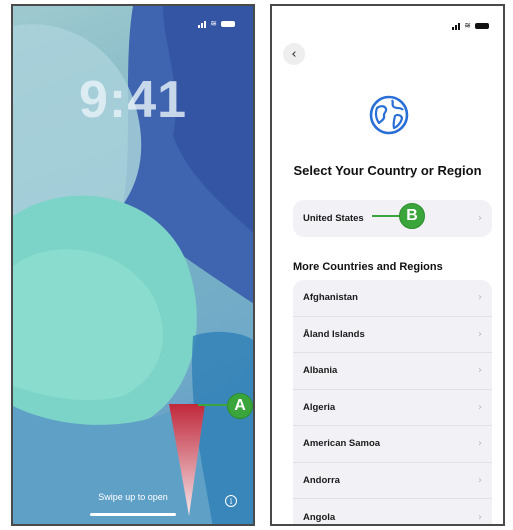 This screenshot has width=513, height=530. I want to click on back-button: ‹, so click(294, 54).